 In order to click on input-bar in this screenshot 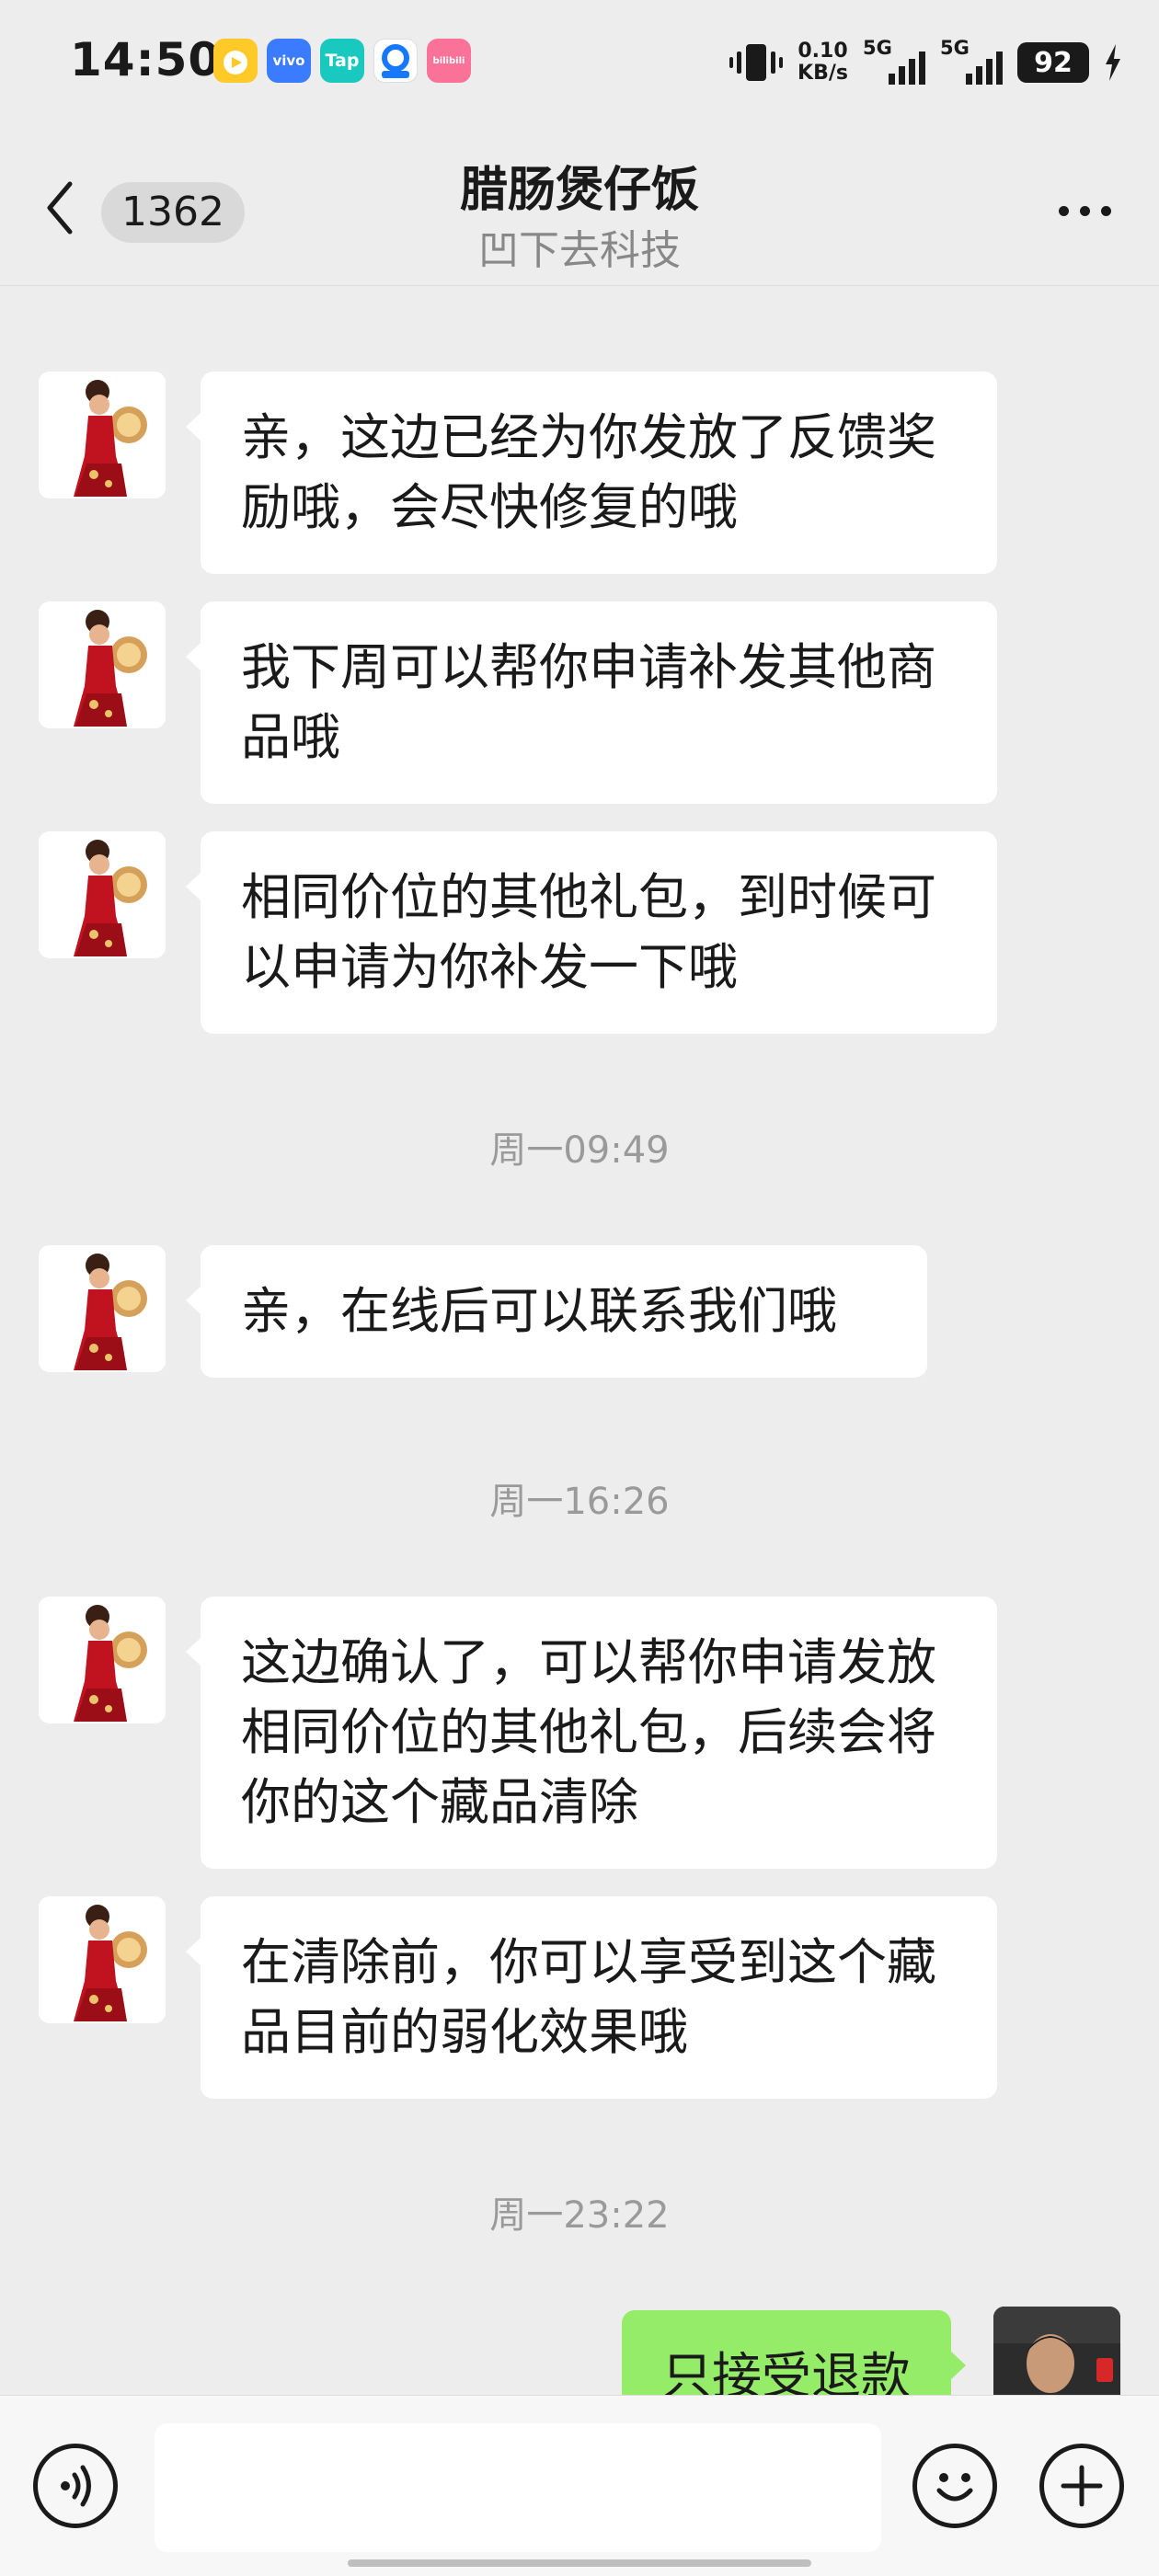, I will do `click(579, 2486)`.